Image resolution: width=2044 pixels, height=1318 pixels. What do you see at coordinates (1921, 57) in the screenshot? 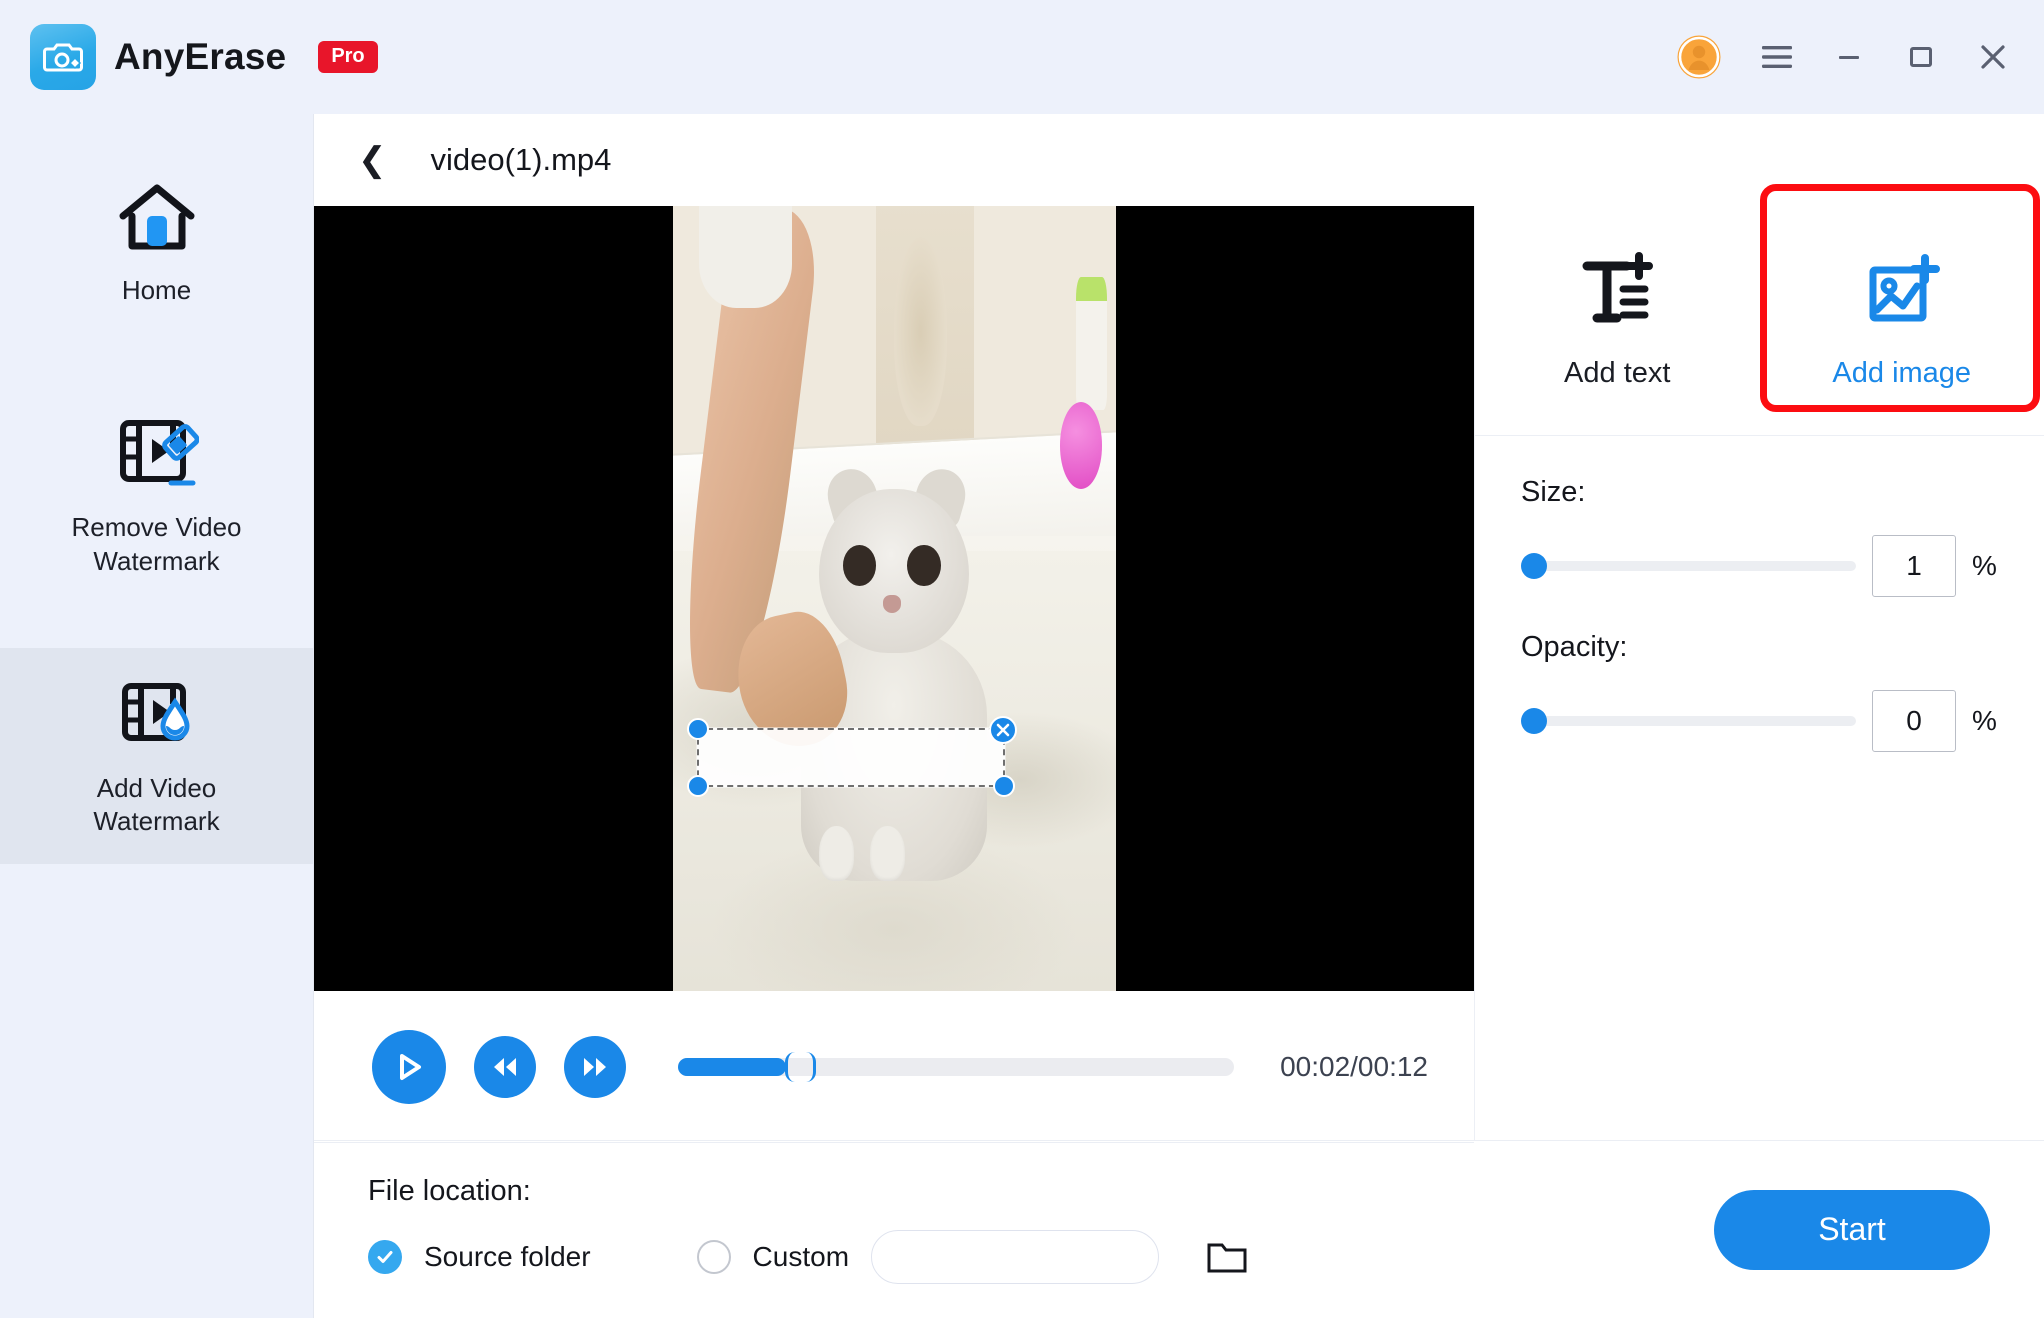
I see `maximize-icon` at bounding box center [1921, 57].